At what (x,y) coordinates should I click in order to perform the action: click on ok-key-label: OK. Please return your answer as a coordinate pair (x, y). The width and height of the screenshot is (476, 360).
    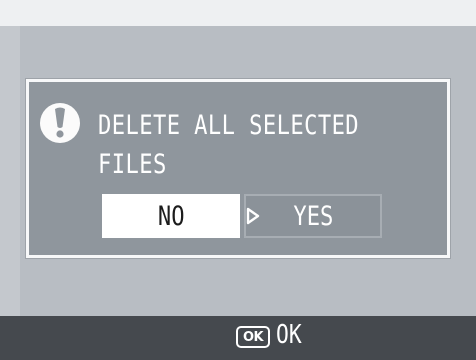
    Looking at the image, I should click on (253, 337).